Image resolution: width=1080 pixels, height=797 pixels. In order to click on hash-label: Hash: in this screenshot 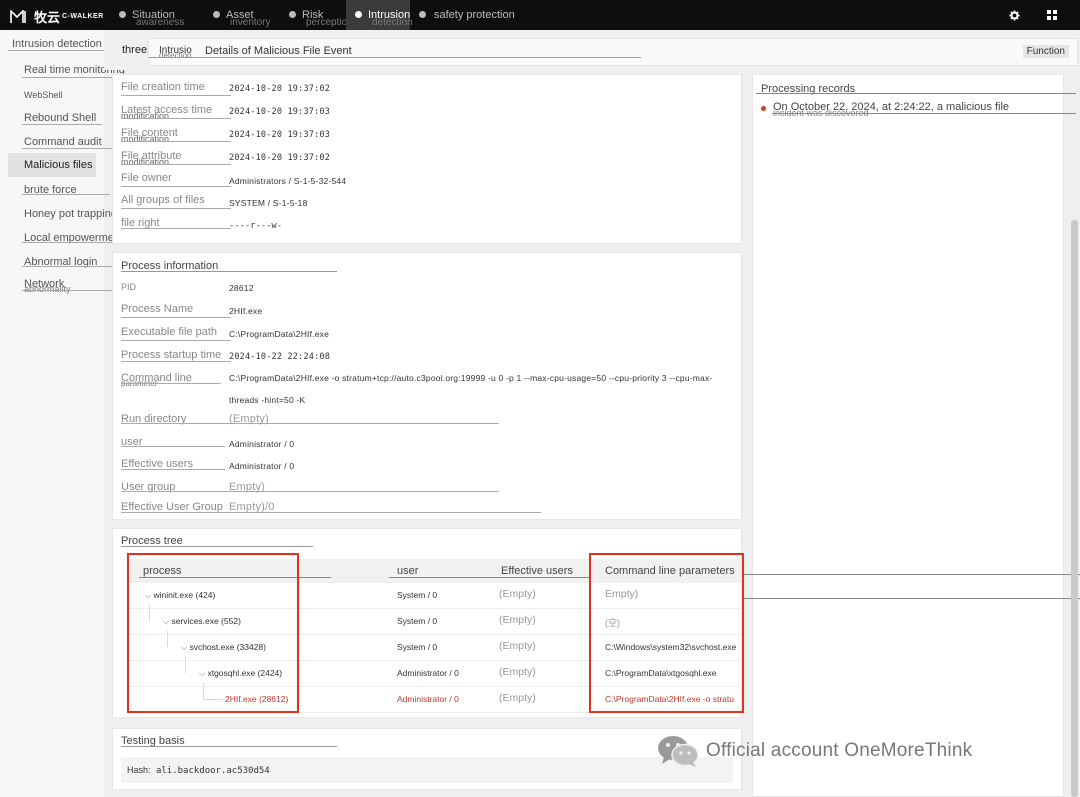, I will do `click(139, 770)`.